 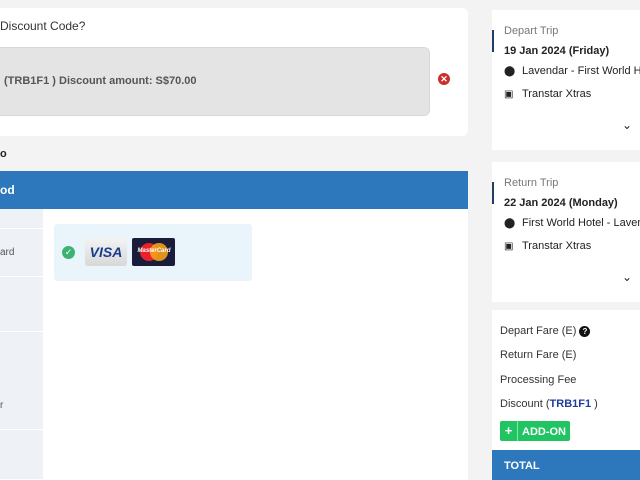 What do you see at coordinates (42, 26) in the screenshot?
I see `discount-code-question: Discount Code?` at bounding box center [42, 26].